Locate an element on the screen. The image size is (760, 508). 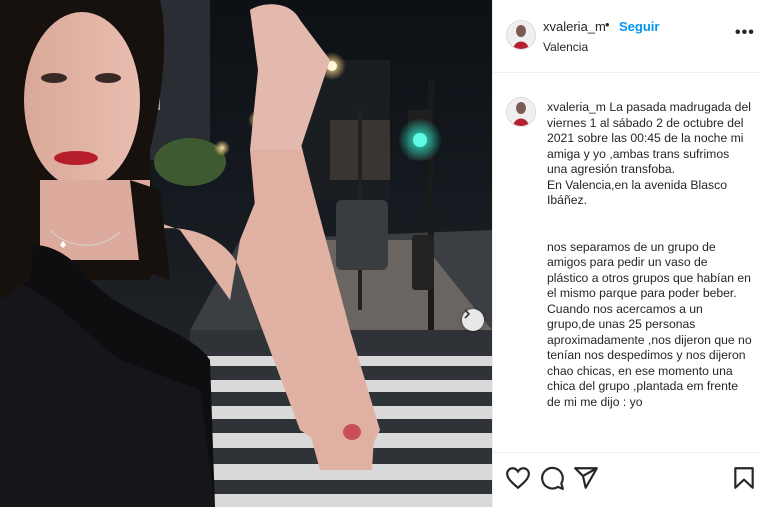
action-bar is located at coordinates (626, 480).